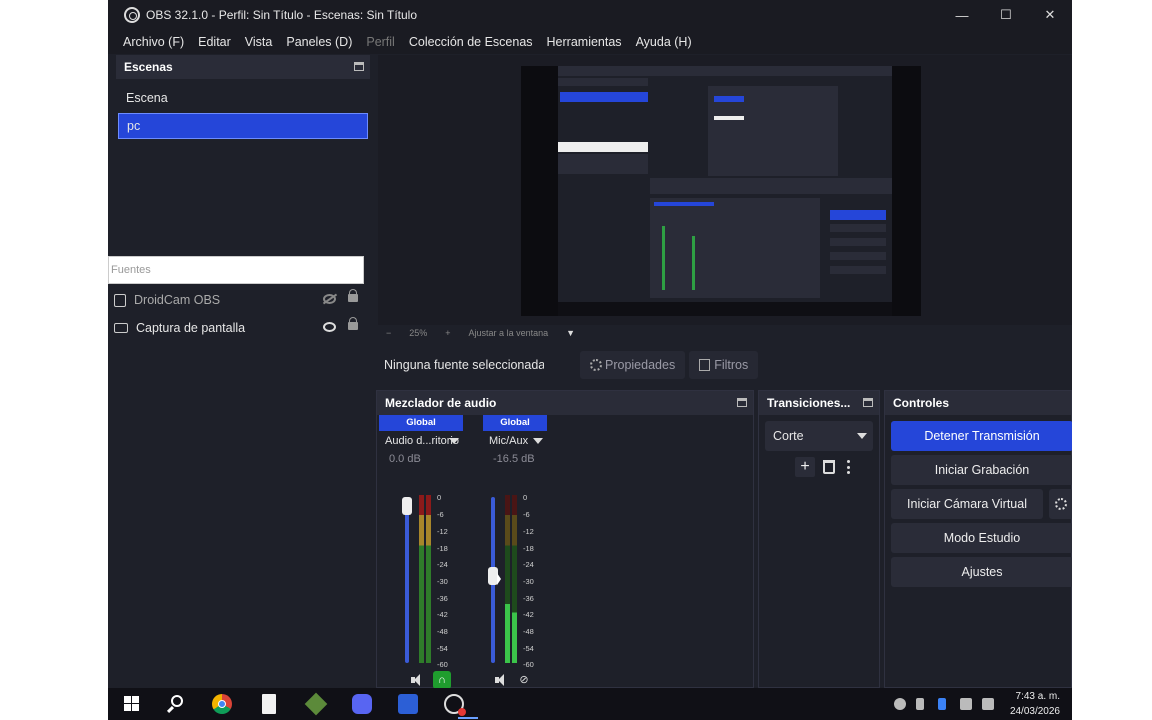 The image size is (1152, 720). What do you see at coordinates (829, 467) in the screenshot?
I see `trash-icon` at bounding box center [829, 467].